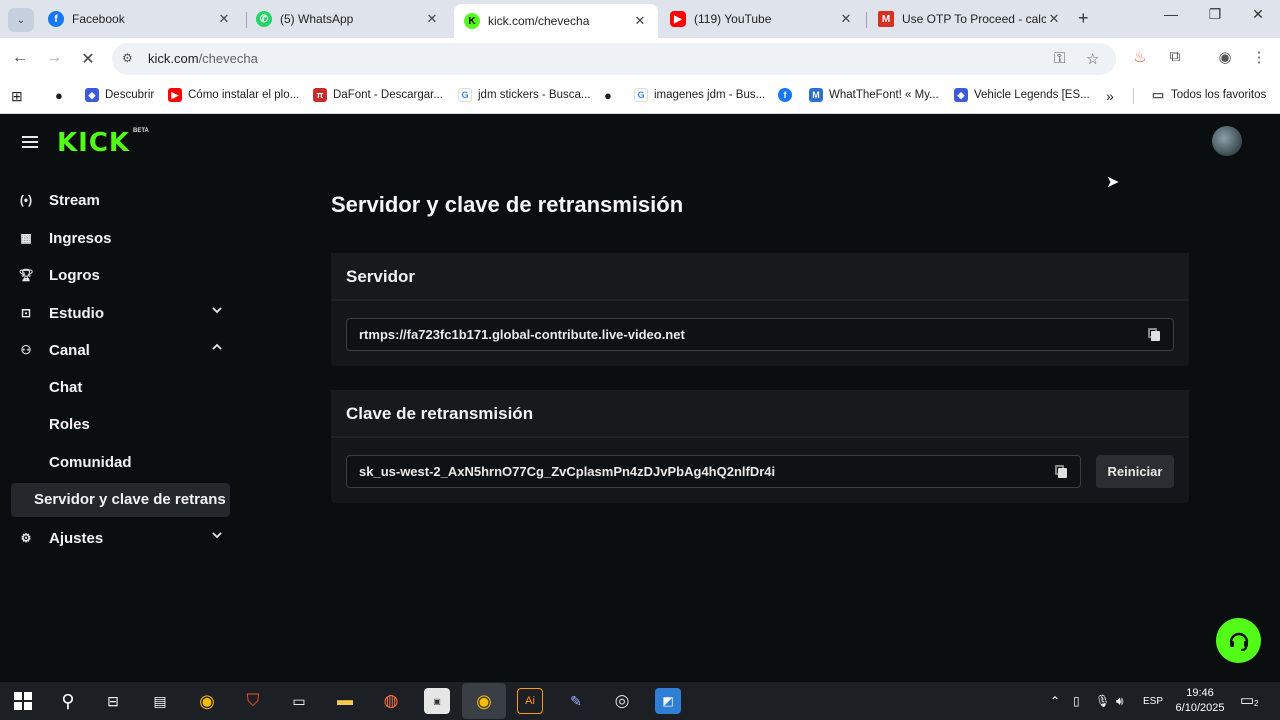 The width and height of the screenshot is (1280, 720). I want to click on sidebar-item-stream: (•) Stream, so click(124, 200).